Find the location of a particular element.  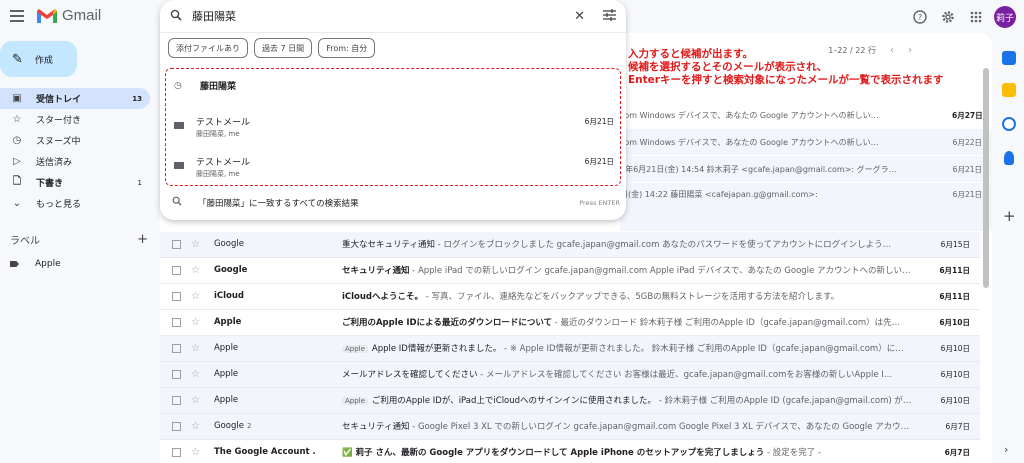

chip-from-me: From: 自分 is located at coordinates (347, 48).